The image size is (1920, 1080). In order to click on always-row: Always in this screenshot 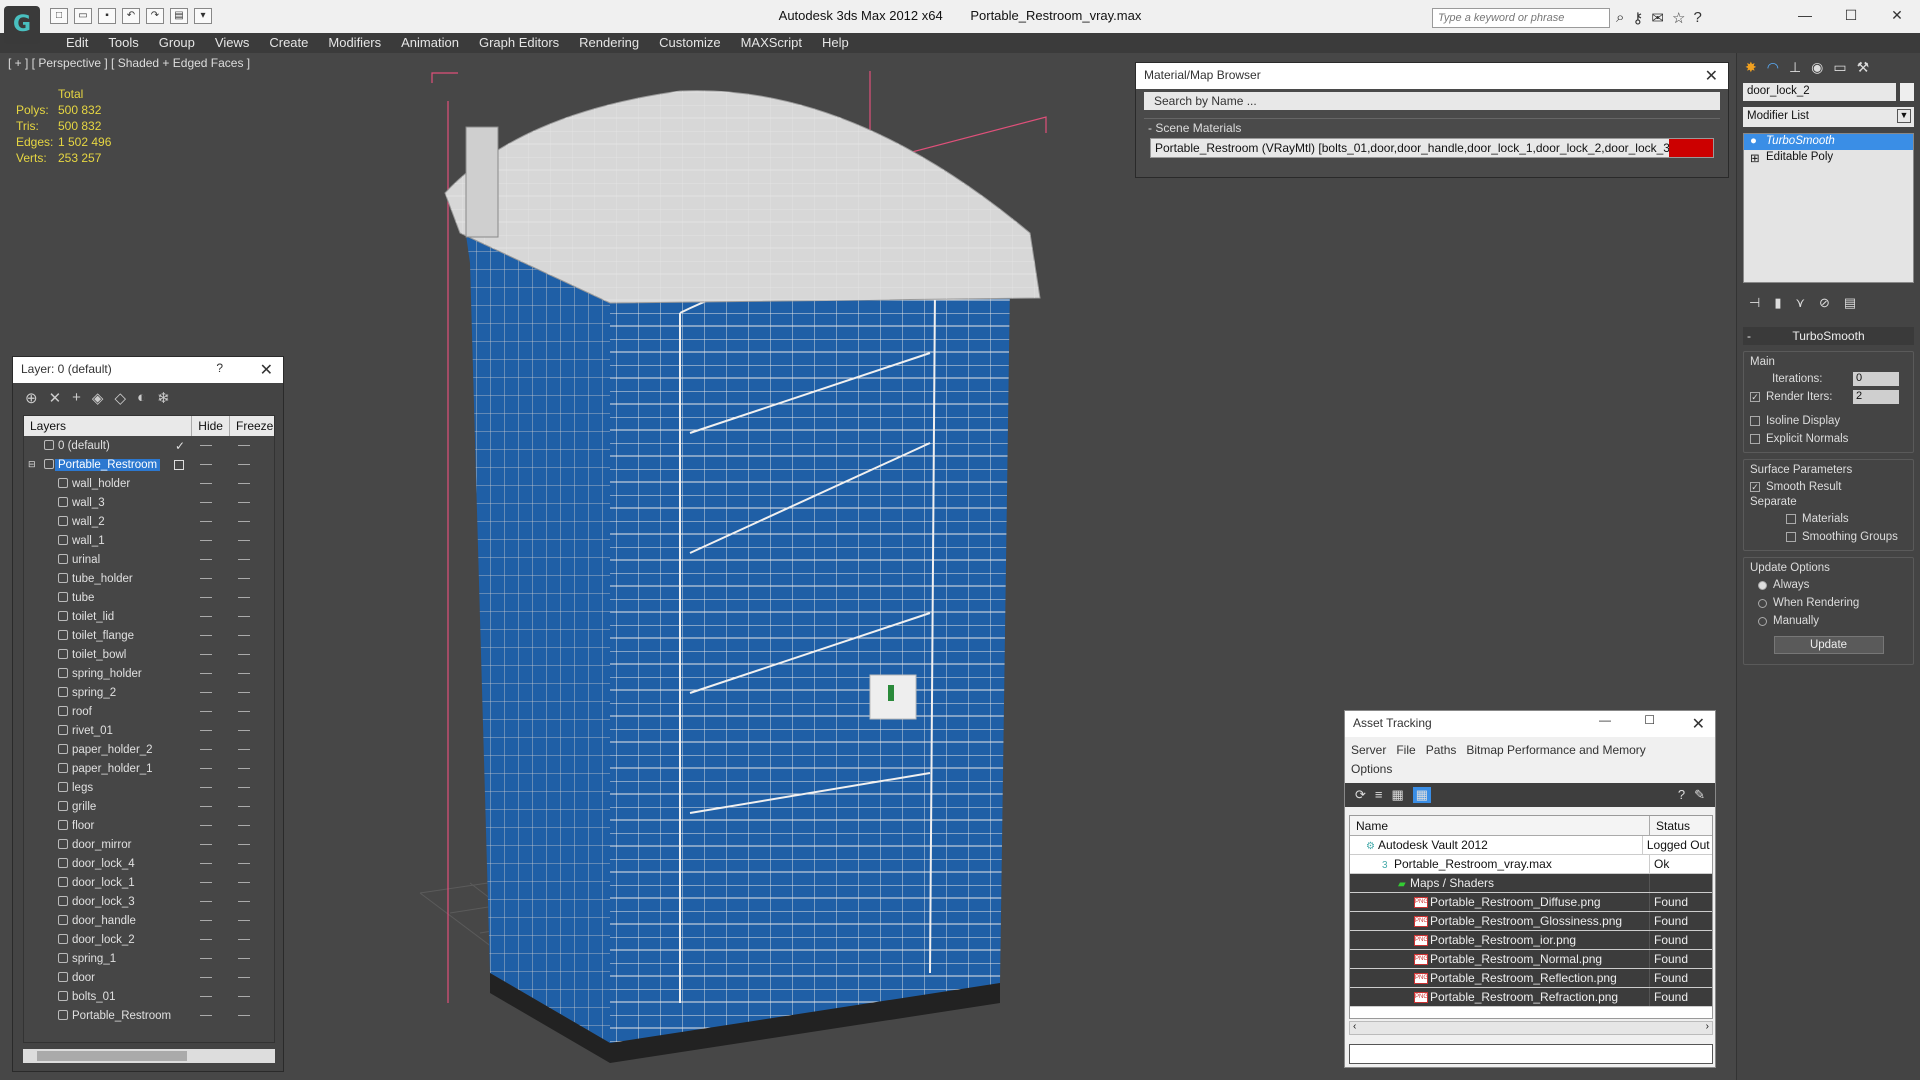, I will do `click(1828, 585)`.